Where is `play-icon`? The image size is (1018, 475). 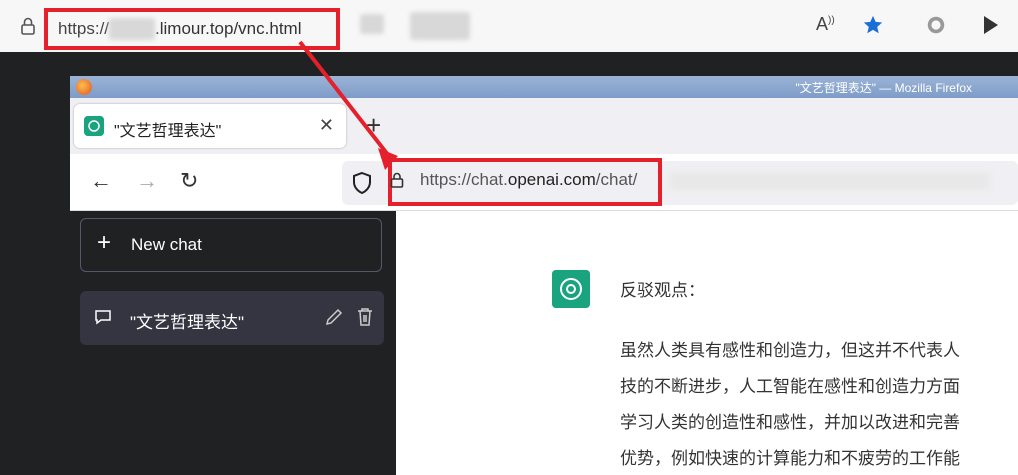
play-icon is located at coordinates (991, 25).